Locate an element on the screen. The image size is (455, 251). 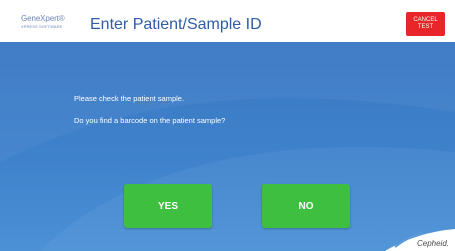
page-title: Enter Patient/Sample ID is located at coordinates (176, 24).